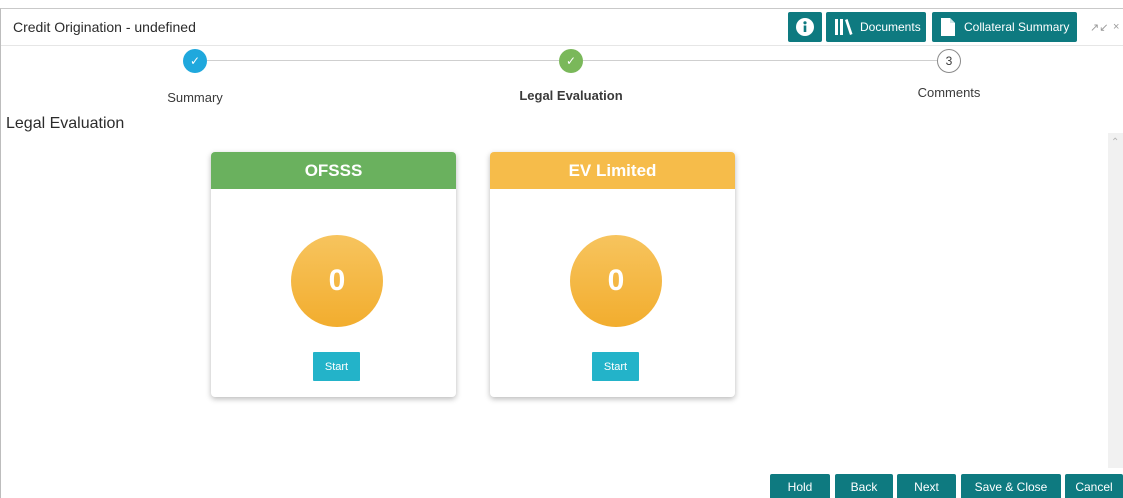 This screenshot has height=498, width=1123. I want to click on documents-label: Documents, so click(890, 27).